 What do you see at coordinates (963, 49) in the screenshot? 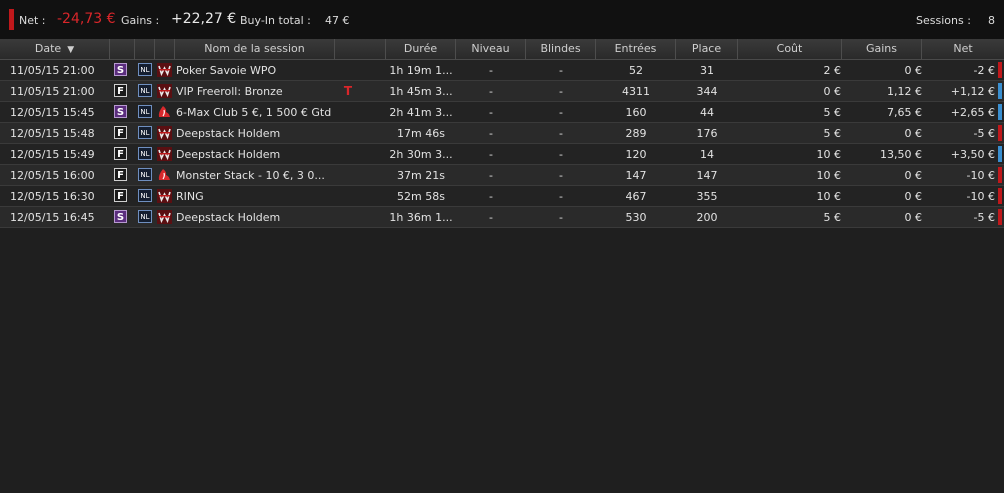
I see `col-net: Net` at bounding box center [963, 49].